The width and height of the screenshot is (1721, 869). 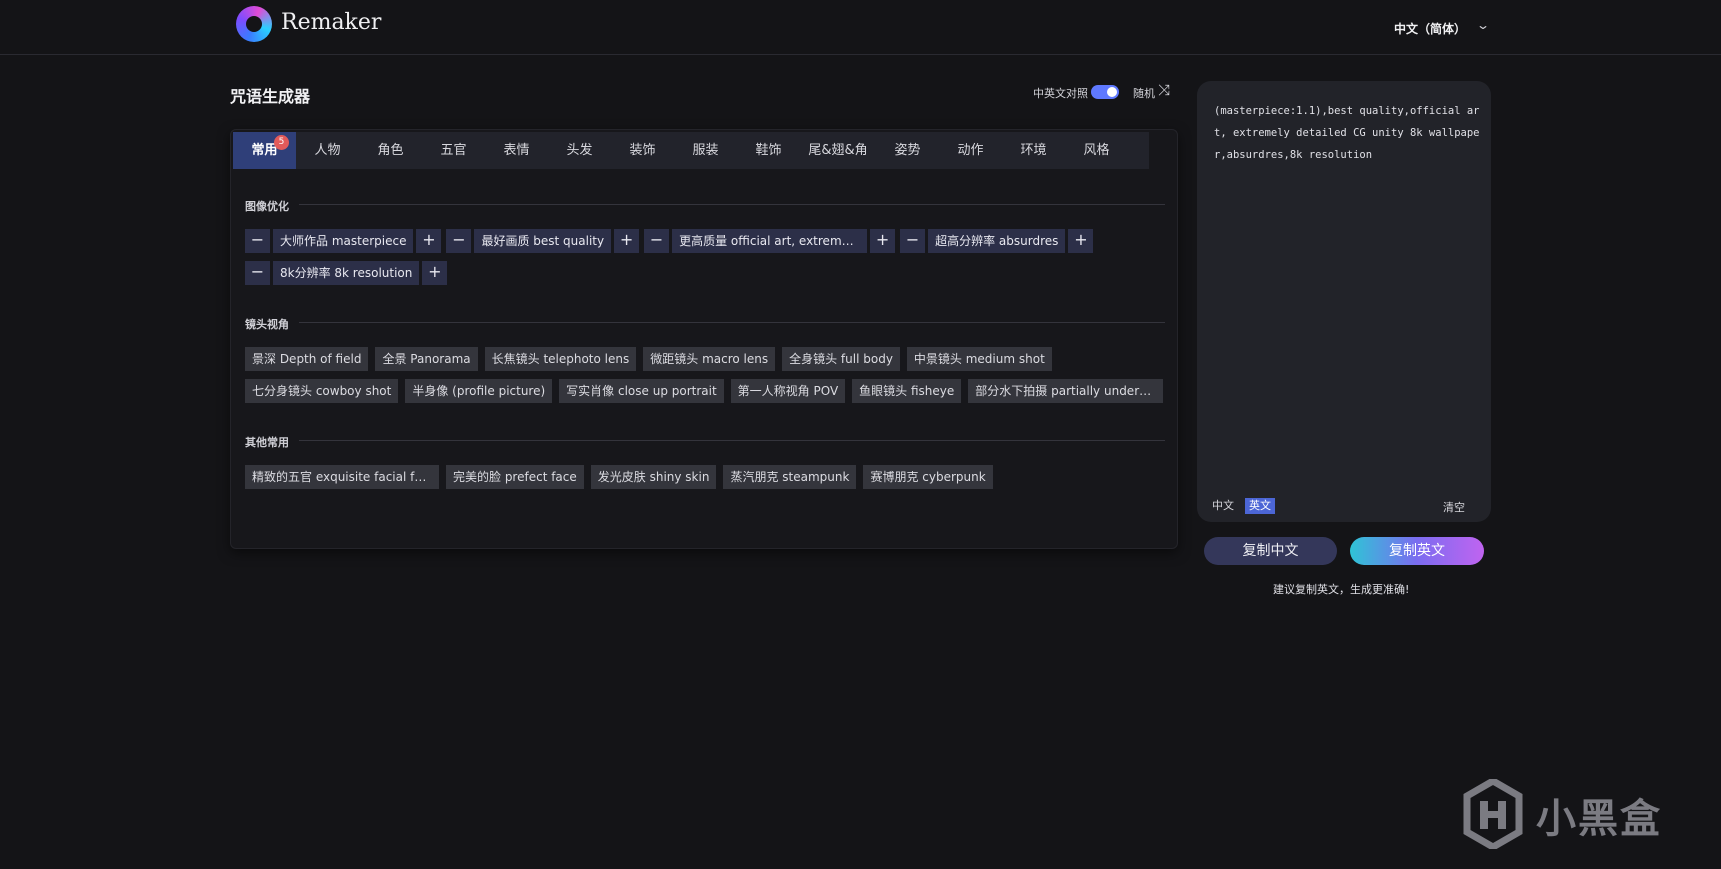 What do you see at coordinates (270, 96) in the screenshot?
I see `page-title: 咒语生成器` at bounding box center [270, 96].